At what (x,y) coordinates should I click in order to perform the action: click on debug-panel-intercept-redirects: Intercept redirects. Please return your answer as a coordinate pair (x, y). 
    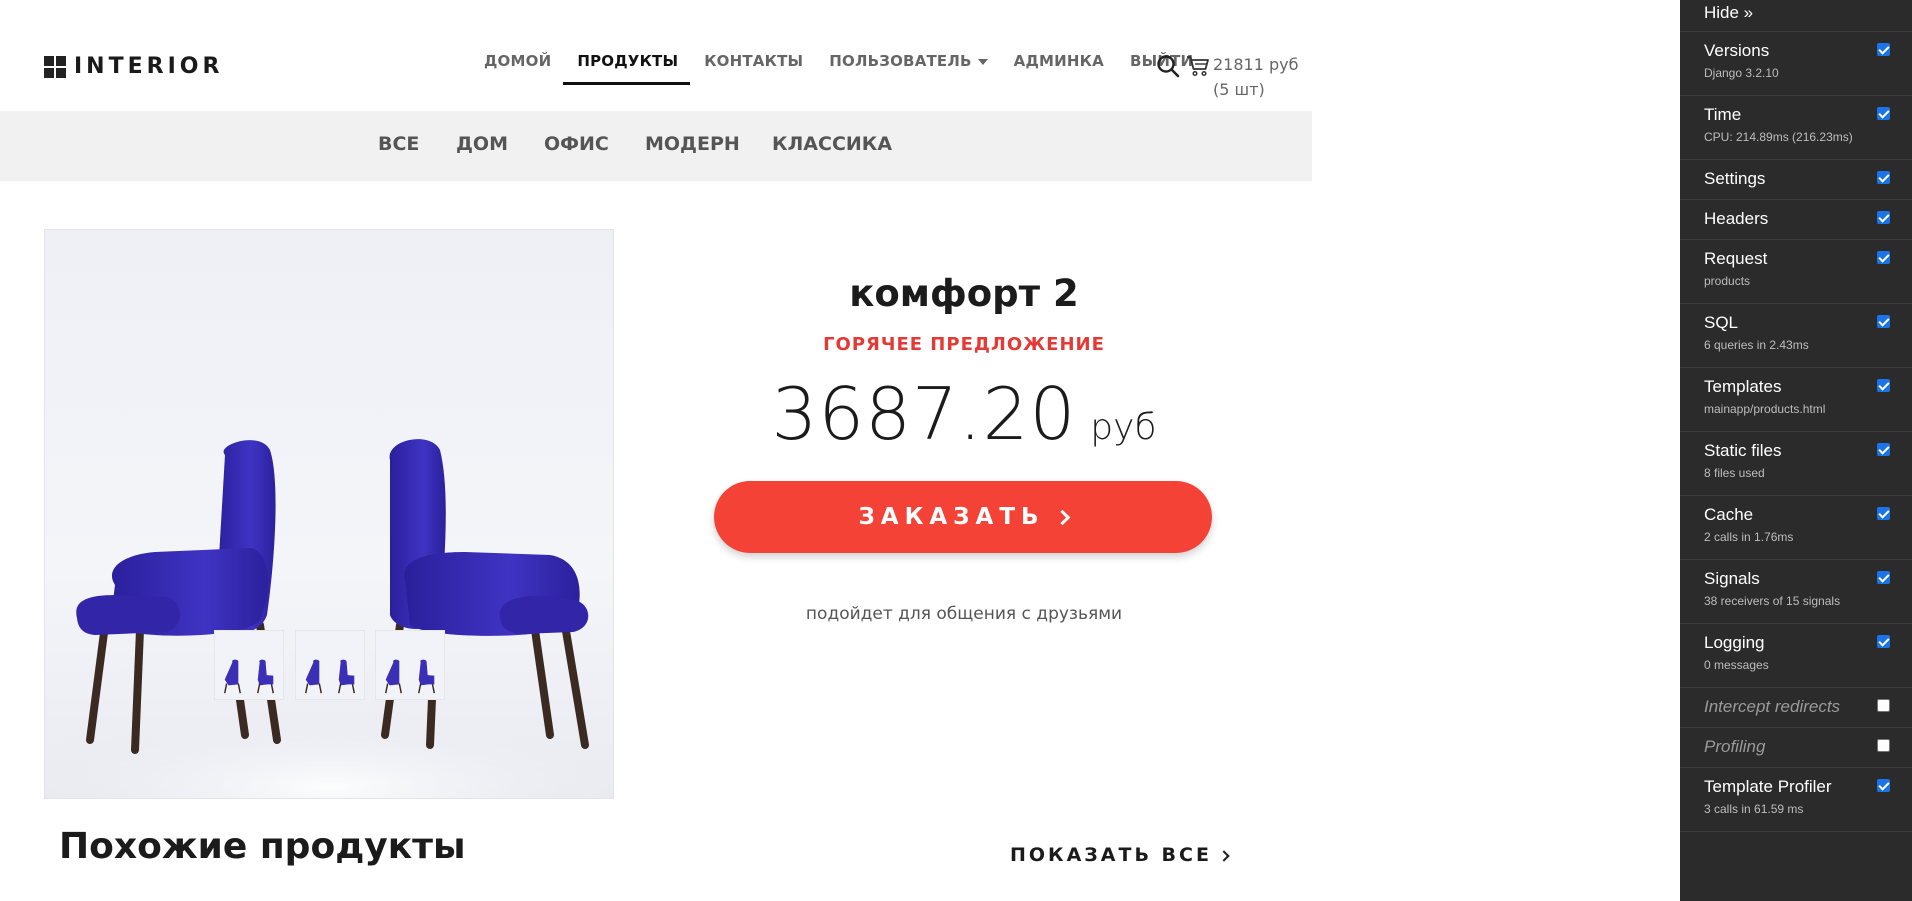
    Looking at the image, I should click on (1796, 708).